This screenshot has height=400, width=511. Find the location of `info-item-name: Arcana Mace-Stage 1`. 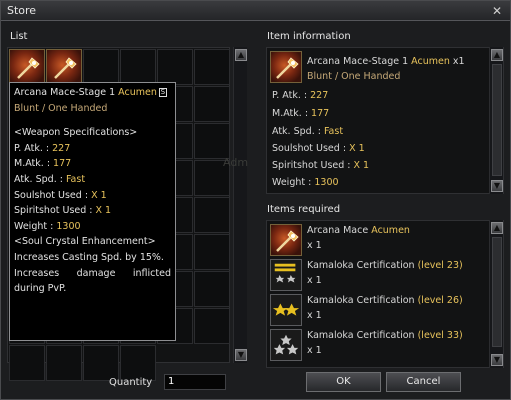

info-item-name: Arcana Mace-Stage 1 is located at coordinates (358, 61).